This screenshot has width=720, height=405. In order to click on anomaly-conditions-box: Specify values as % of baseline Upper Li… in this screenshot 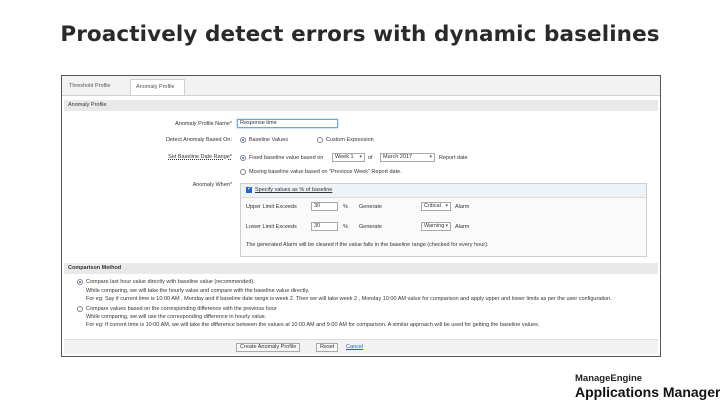, I will do `click(443, 220)`.